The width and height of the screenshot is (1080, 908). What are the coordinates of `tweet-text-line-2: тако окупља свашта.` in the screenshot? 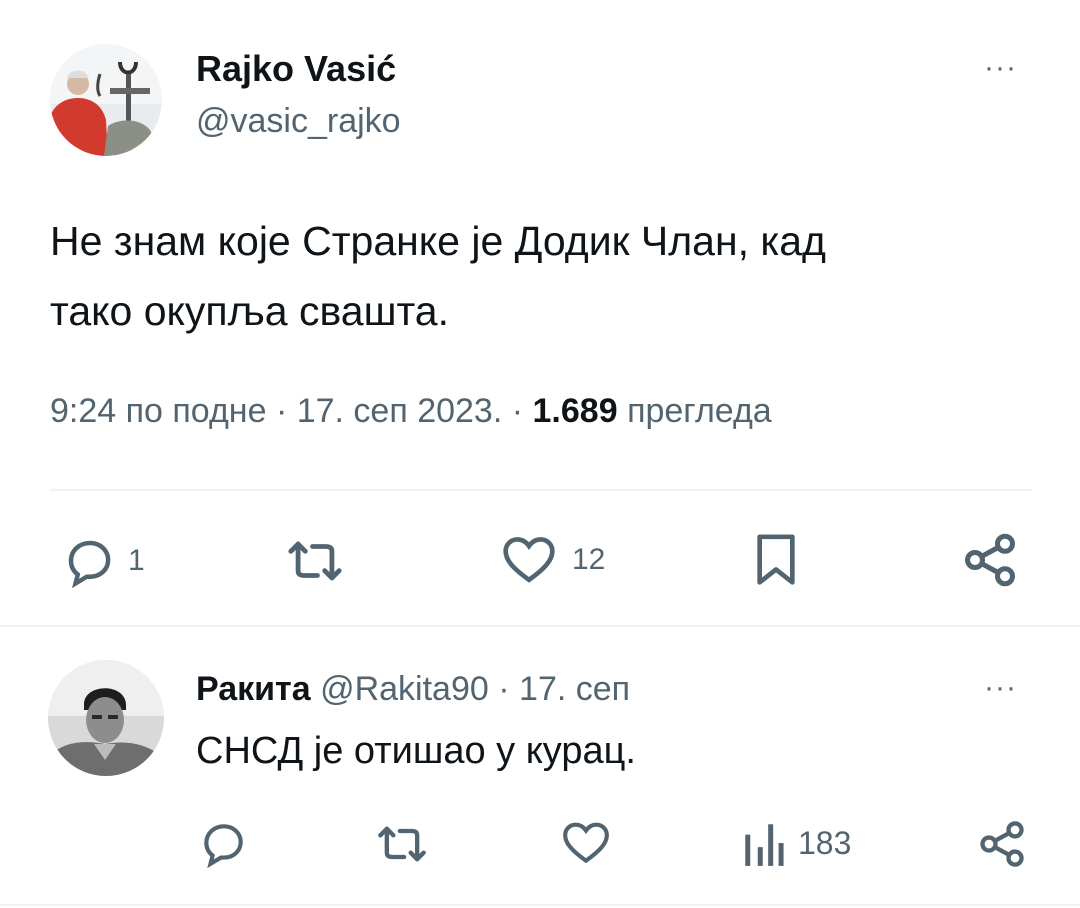 It's located at (249, 311).